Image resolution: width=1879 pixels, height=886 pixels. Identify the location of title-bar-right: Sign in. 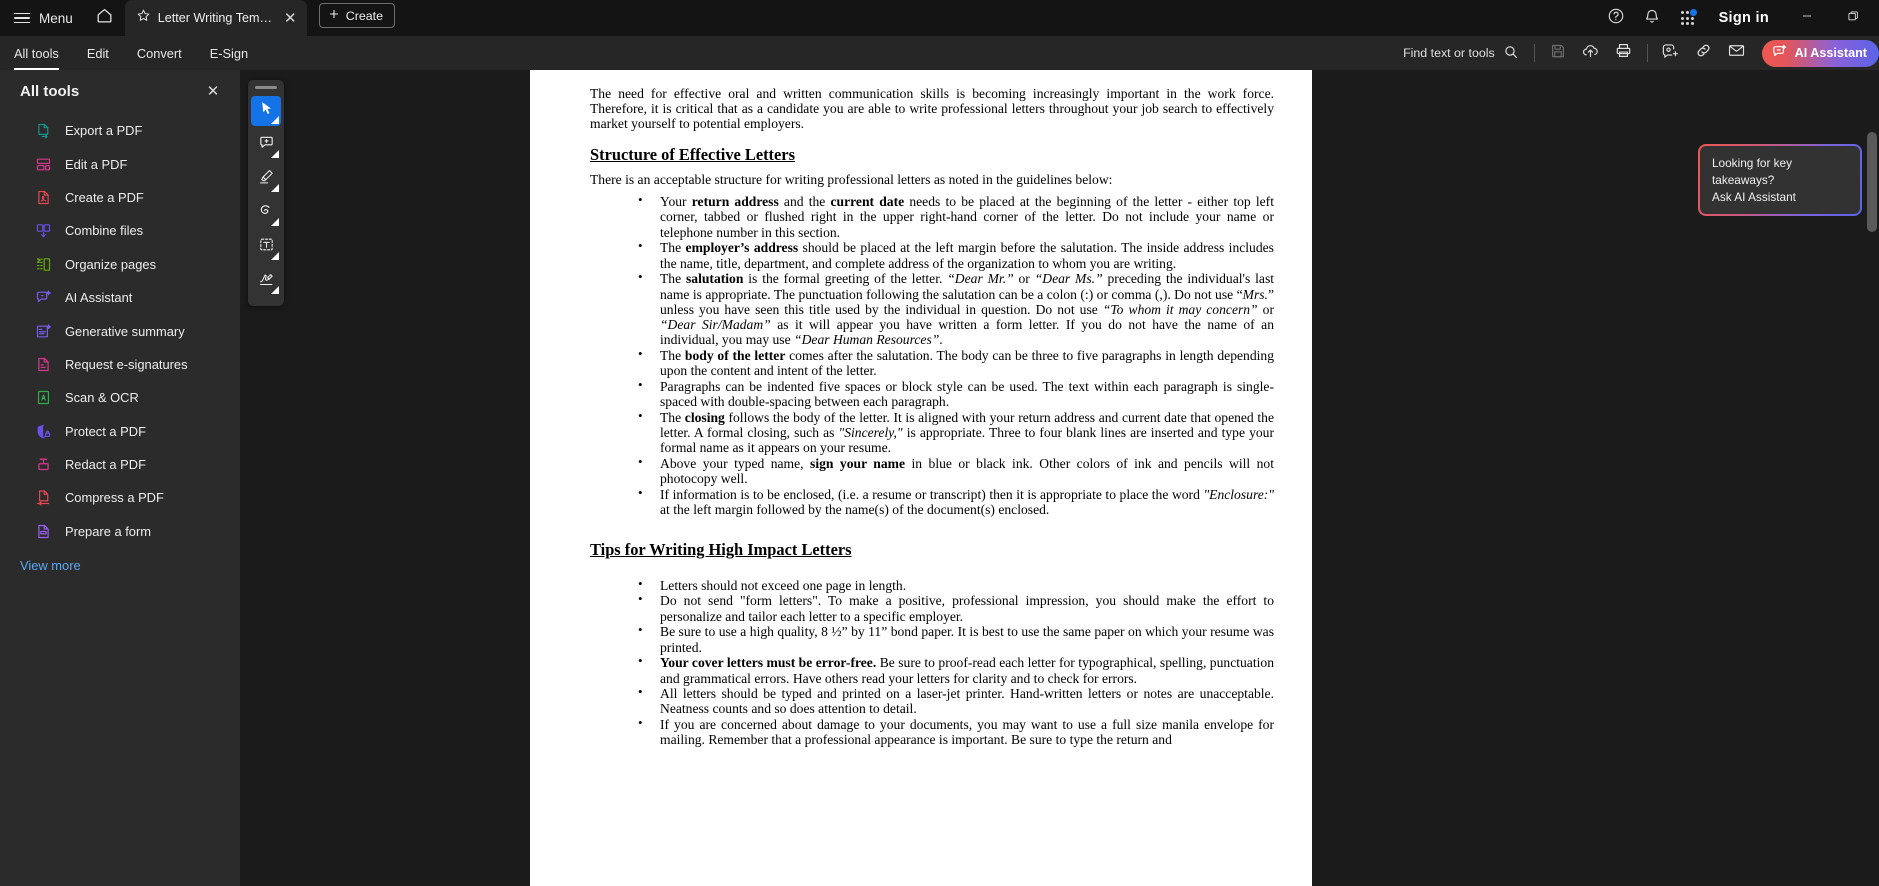
(1739, 18).